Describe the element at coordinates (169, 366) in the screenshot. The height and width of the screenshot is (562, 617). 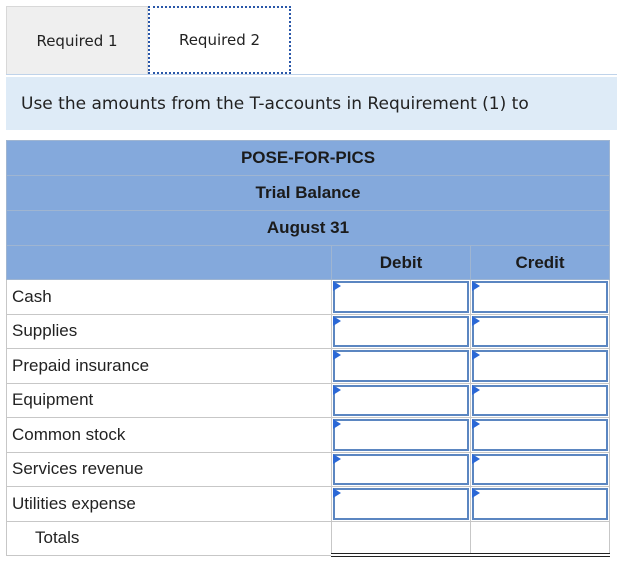
I see `account-name: Prepaid insurance` at that location.